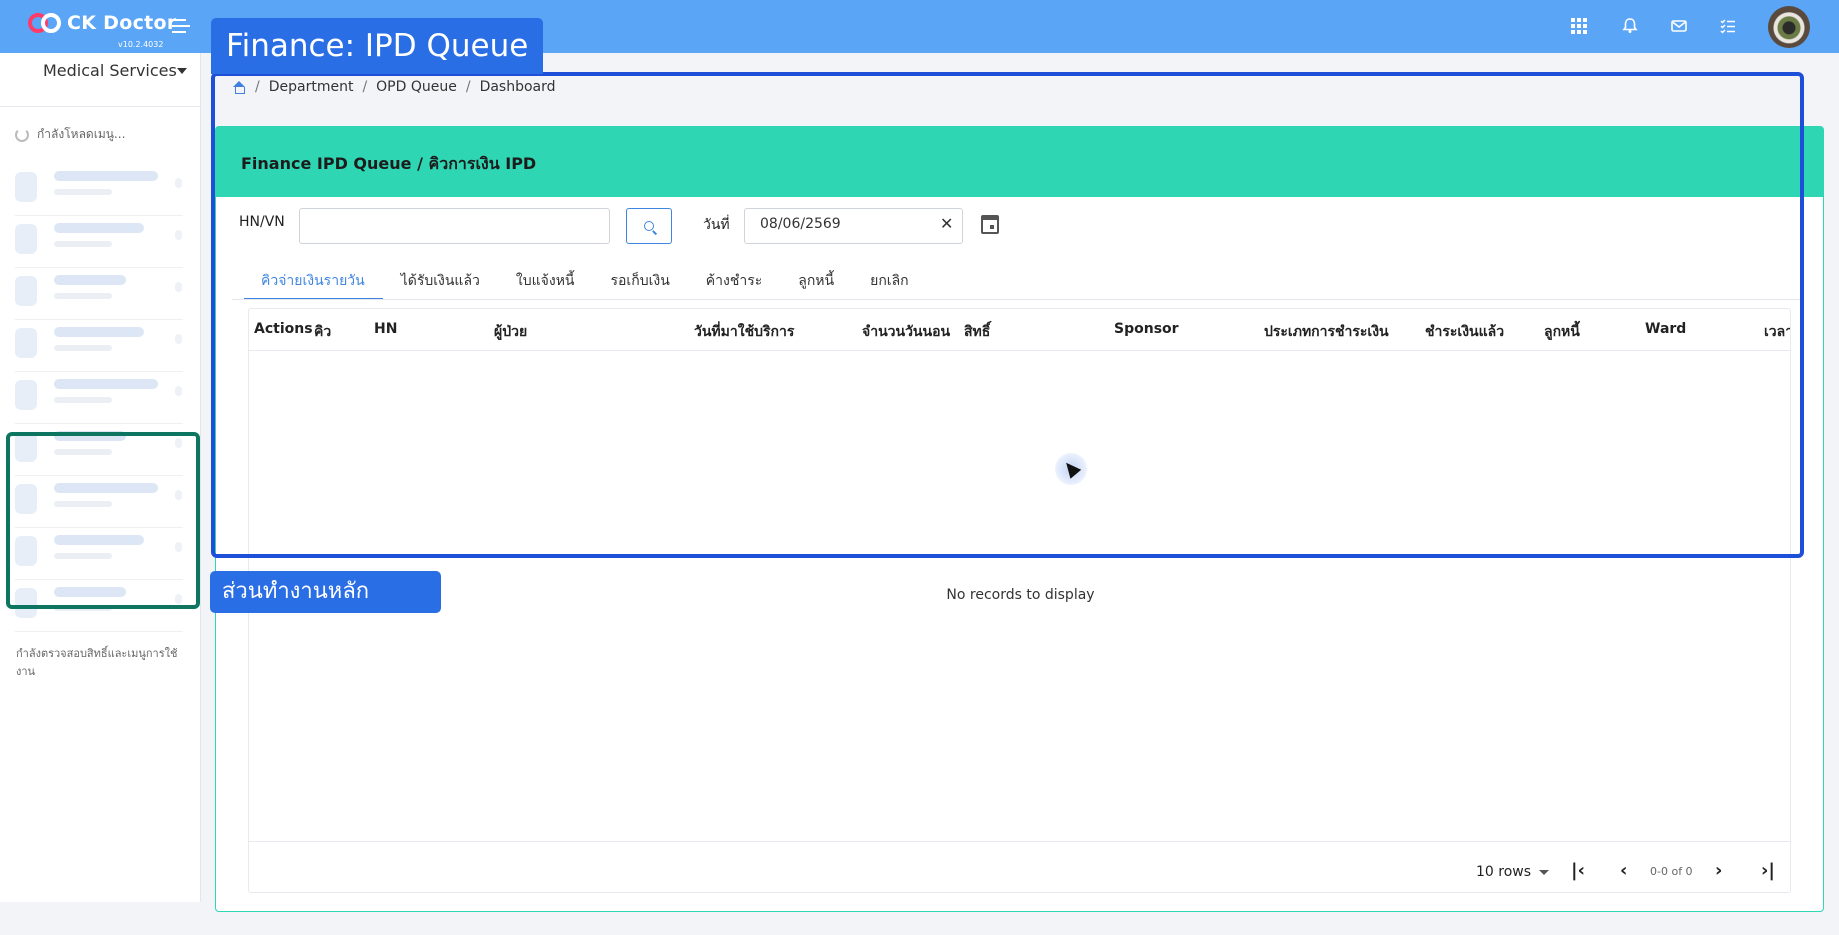 Image resolution: width=1839 pixels, height=935 pixels. What do you see at coordinates (1728, 26) in the screenshot?
I see `task-list-icon` at bounding box center [1728, 26].